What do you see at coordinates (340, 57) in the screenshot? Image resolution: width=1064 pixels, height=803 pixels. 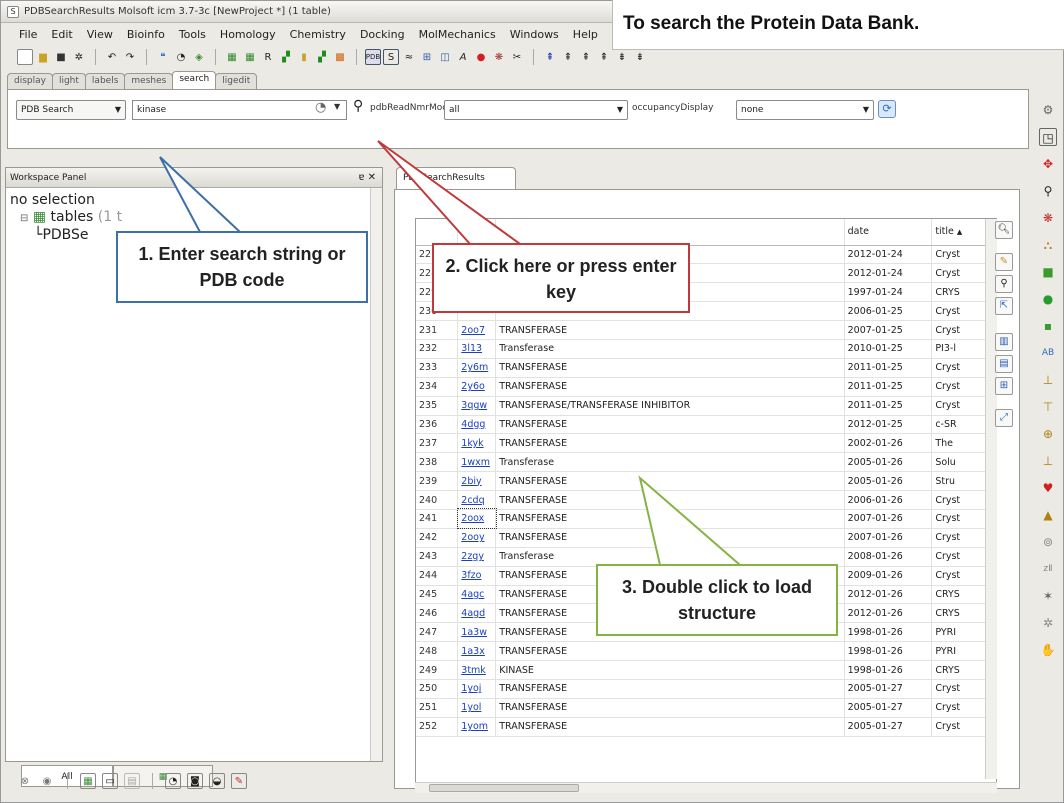 I see `grid-icon: ▩` at bounding box center [340, 57].